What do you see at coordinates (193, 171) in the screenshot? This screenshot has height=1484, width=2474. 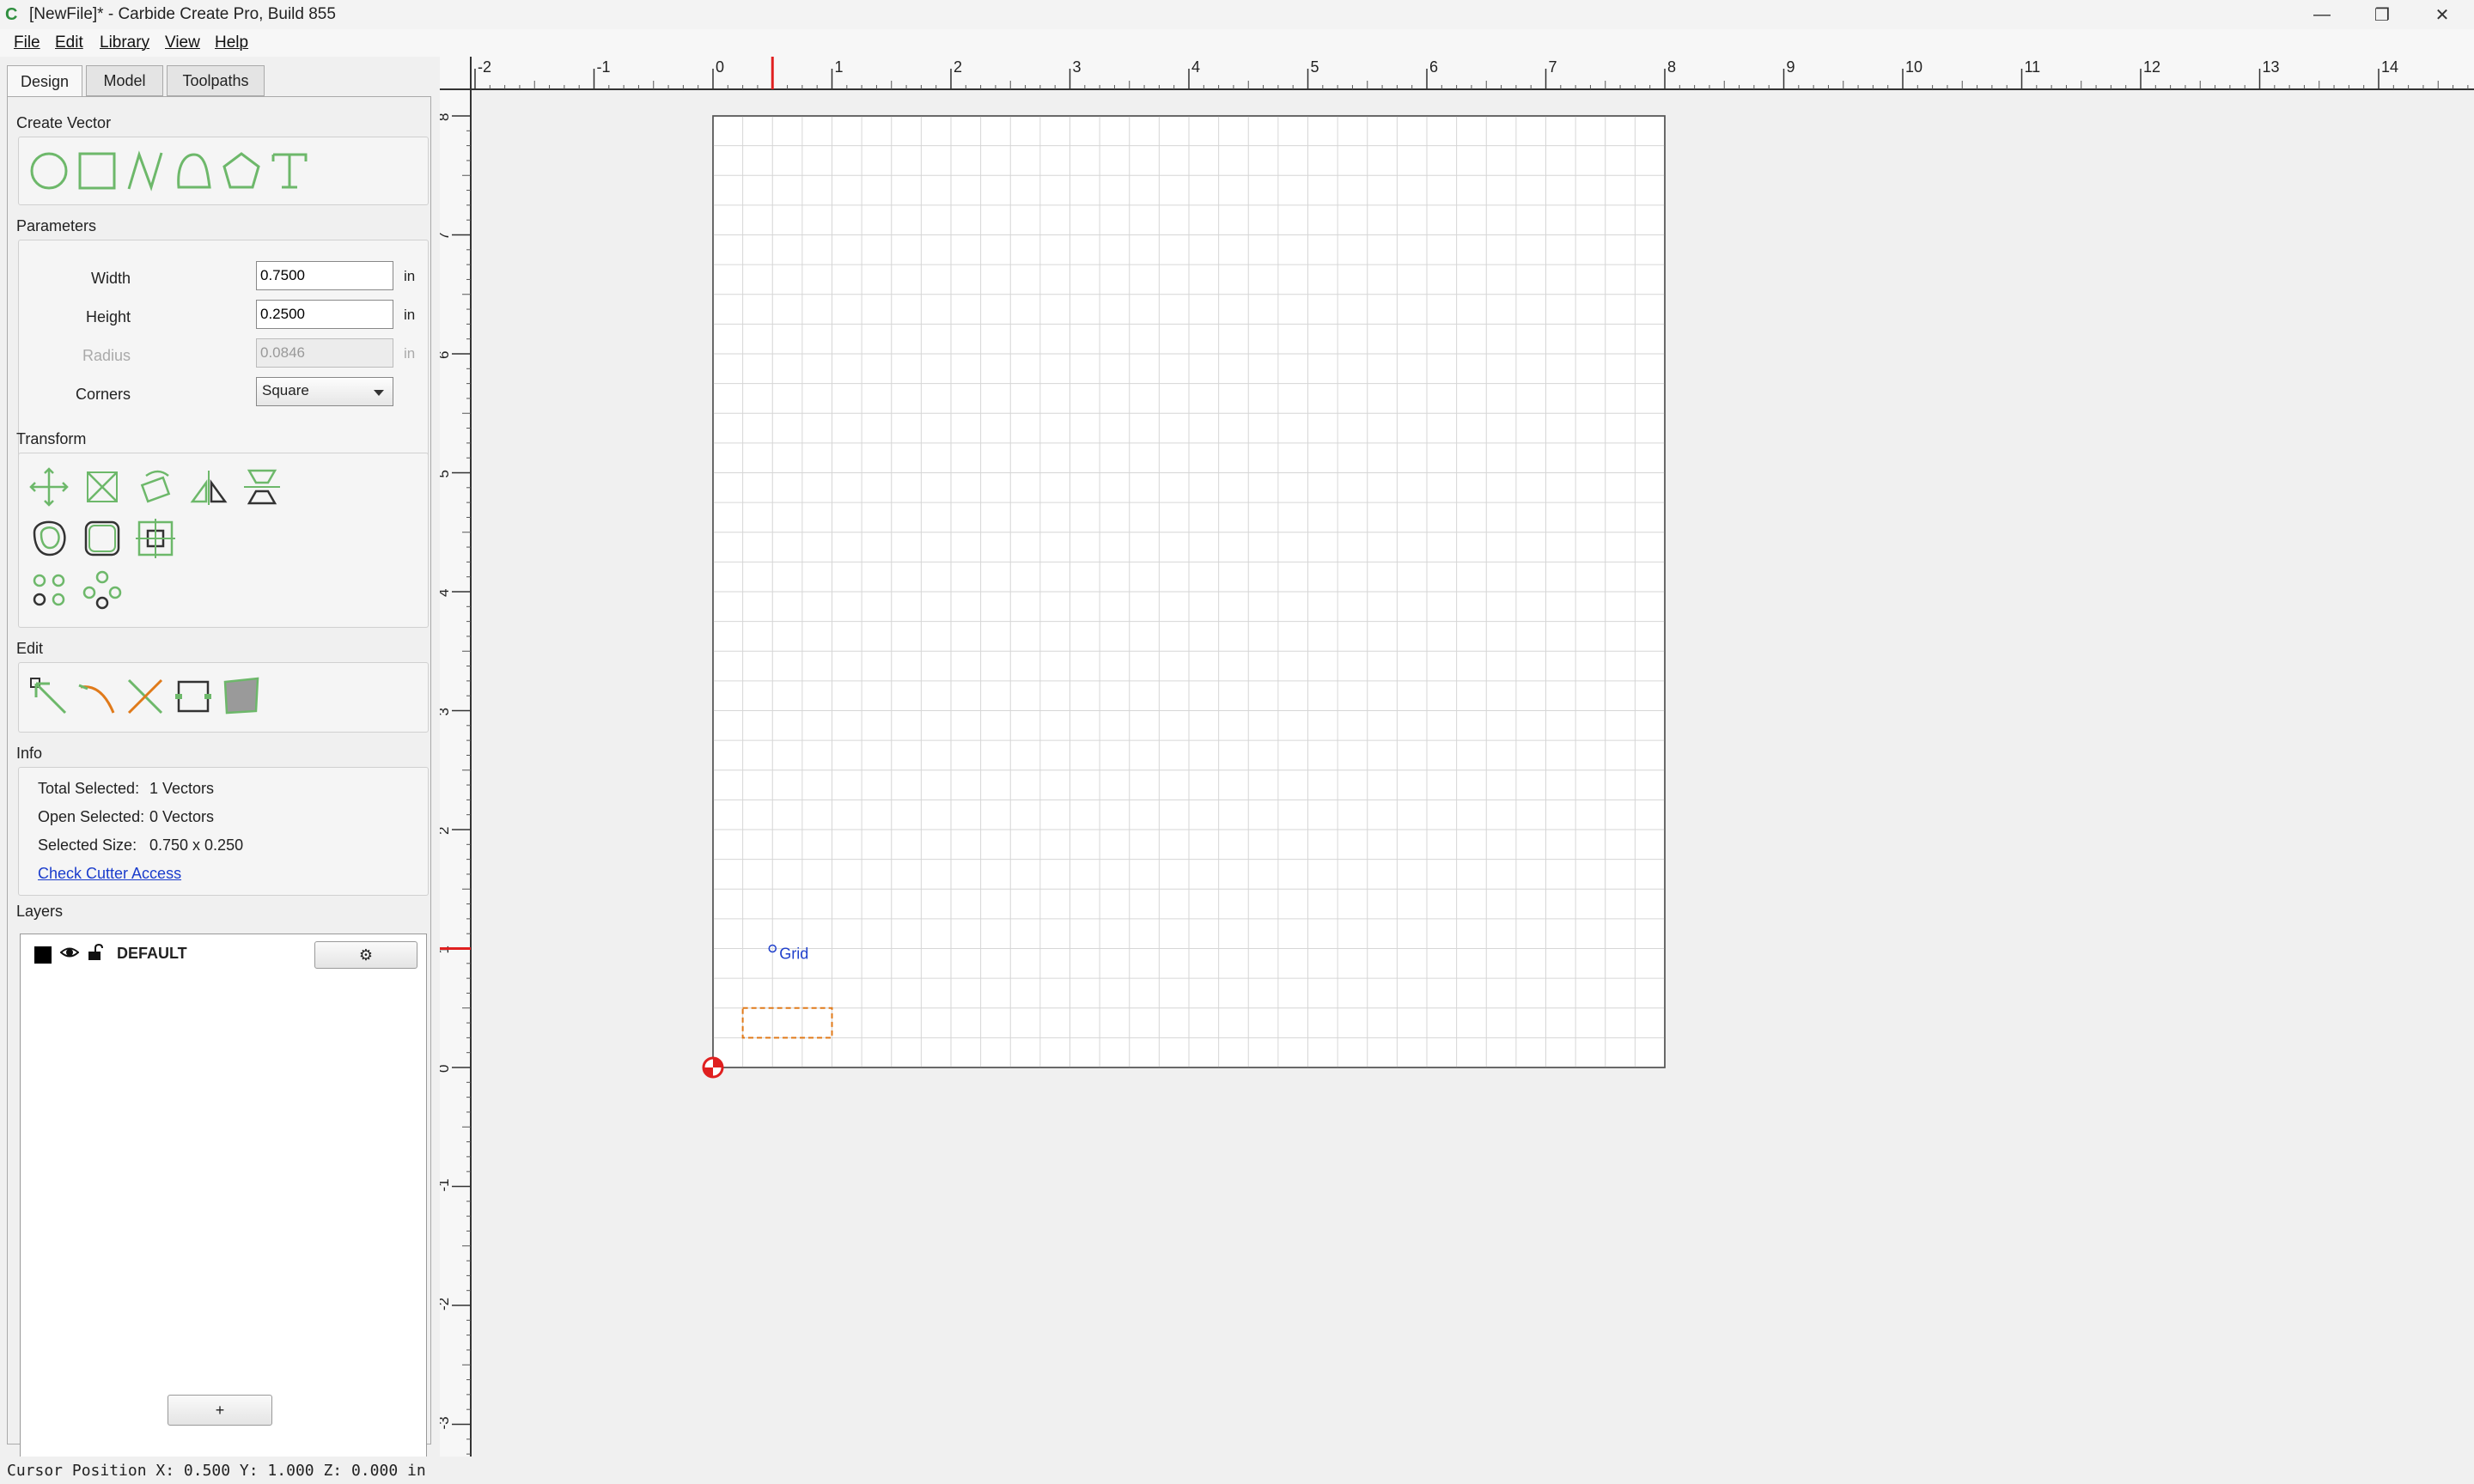 I see `curve-tool-icon` at bounding box center [193, 171].